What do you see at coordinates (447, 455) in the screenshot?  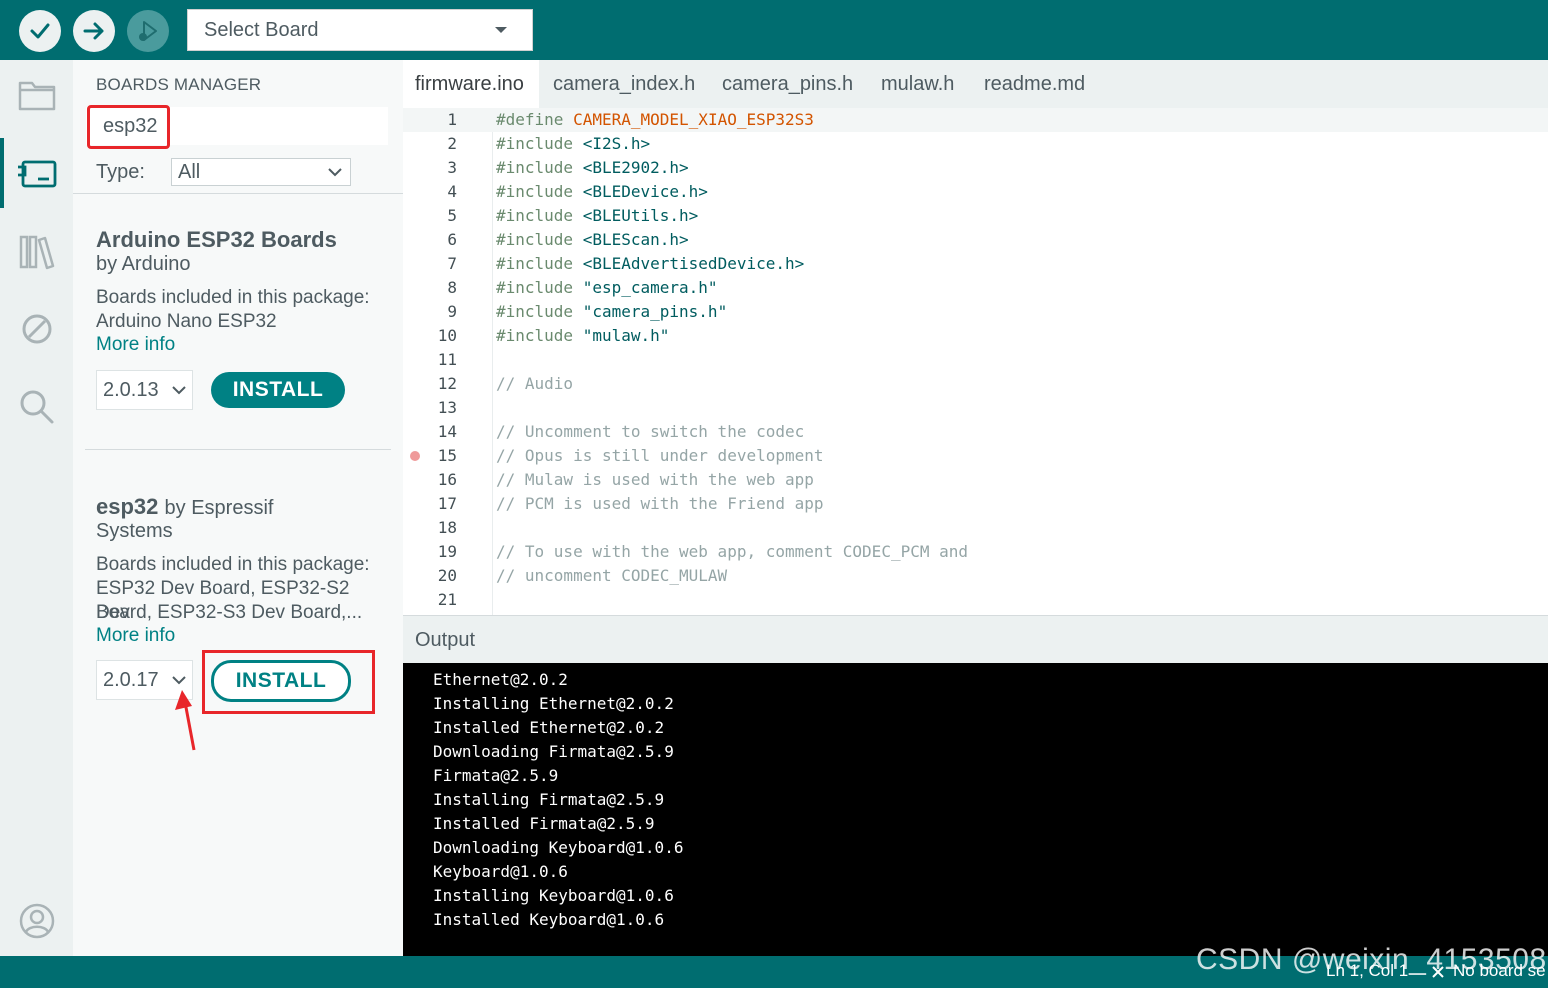 I see `line-number: 15` at bounding box center [447, 455].